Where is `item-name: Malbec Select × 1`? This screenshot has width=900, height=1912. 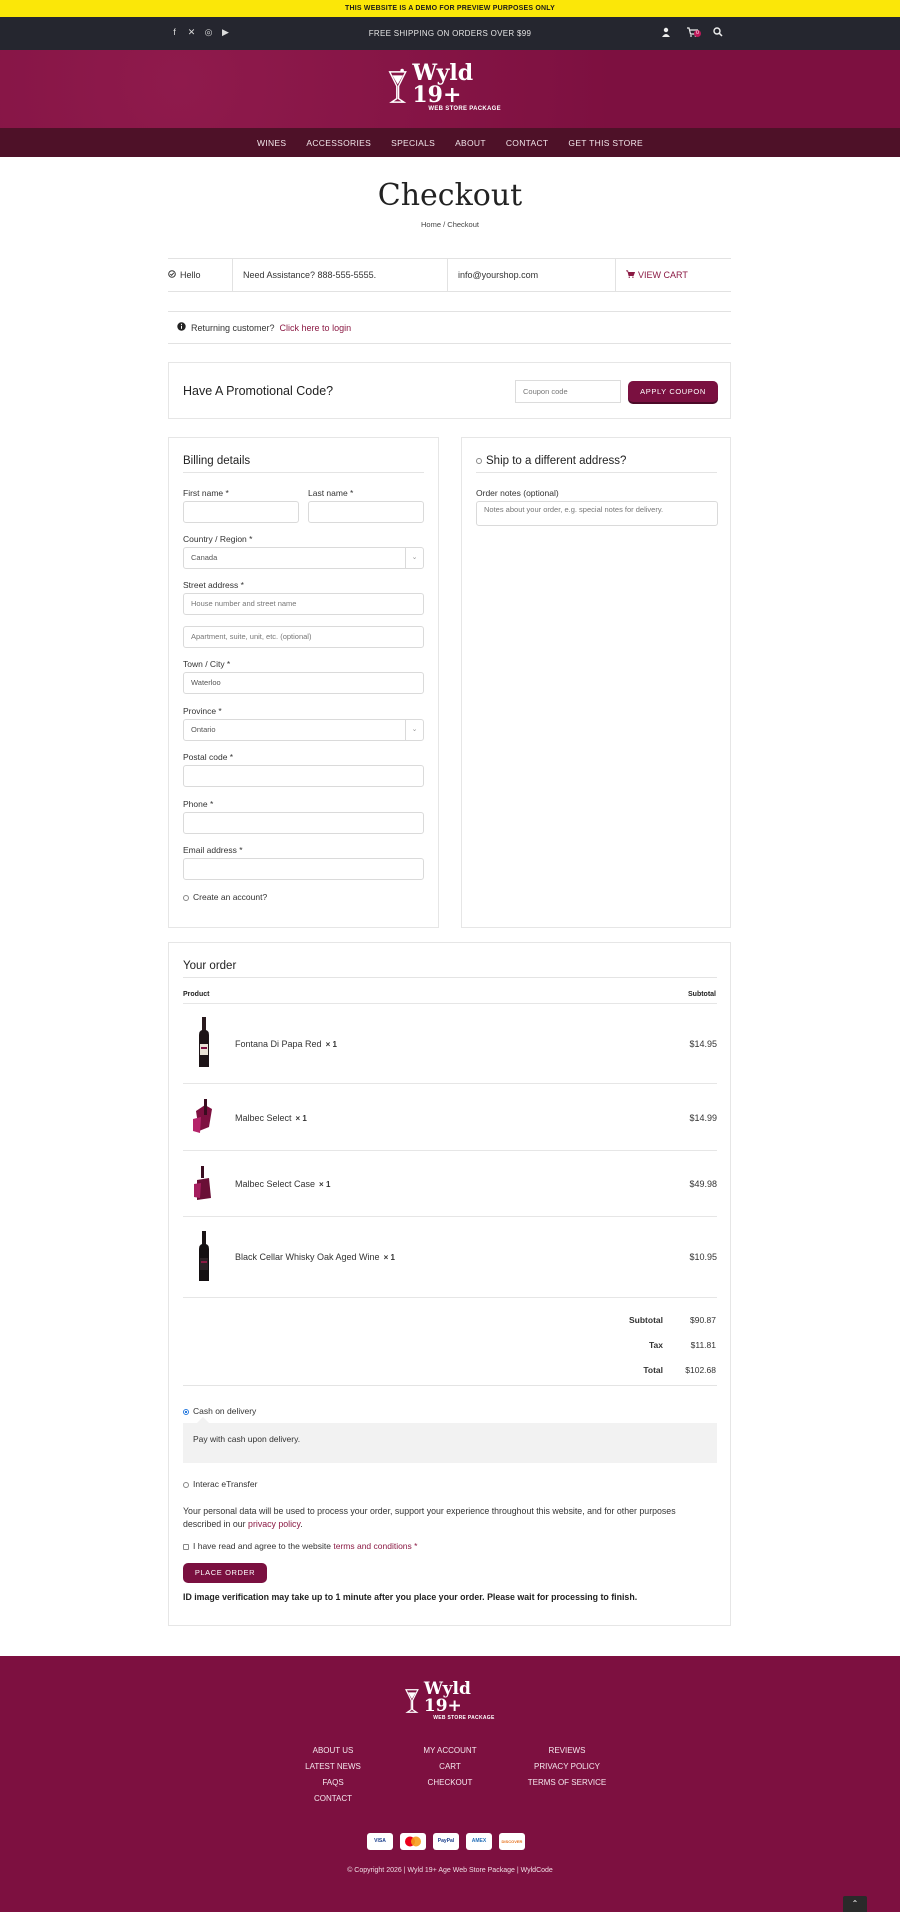 item-name: Malbec Select × 1 is located at coordinates (271, 1118).